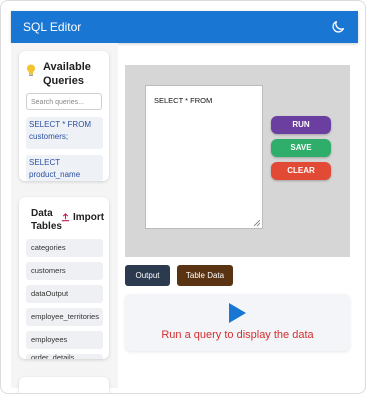 Image resolution: width=366 pixels, height=394 pixels. Describe the element at coordinates (64, 248) in the screenshot. I see `table-item: categories` at that location.